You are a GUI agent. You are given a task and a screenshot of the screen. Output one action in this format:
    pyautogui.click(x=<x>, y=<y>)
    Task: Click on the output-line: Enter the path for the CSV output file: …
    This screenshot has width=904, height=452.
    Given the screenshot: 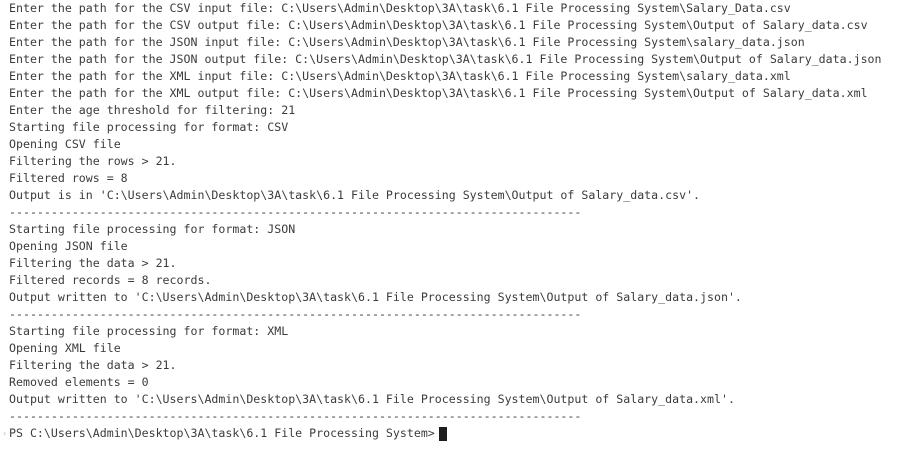 What is the action you would take?
    pyautogui.click(x=438, y=25)
    